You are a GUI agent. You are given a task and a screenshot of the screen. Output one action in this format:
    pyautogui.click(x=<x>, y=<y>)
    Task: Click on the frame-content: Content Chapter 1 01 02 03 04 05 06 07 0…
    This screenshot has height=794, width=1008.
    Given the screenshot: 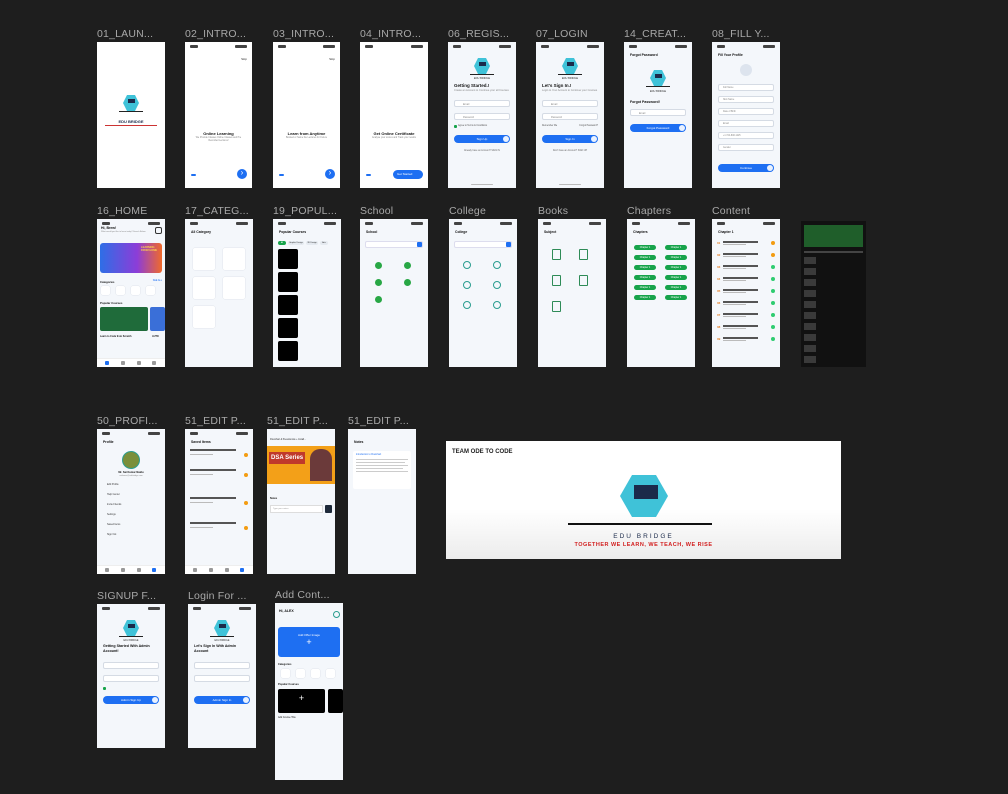 What is the action you would take?
    pyautogui.click(x=746, y=286)
    